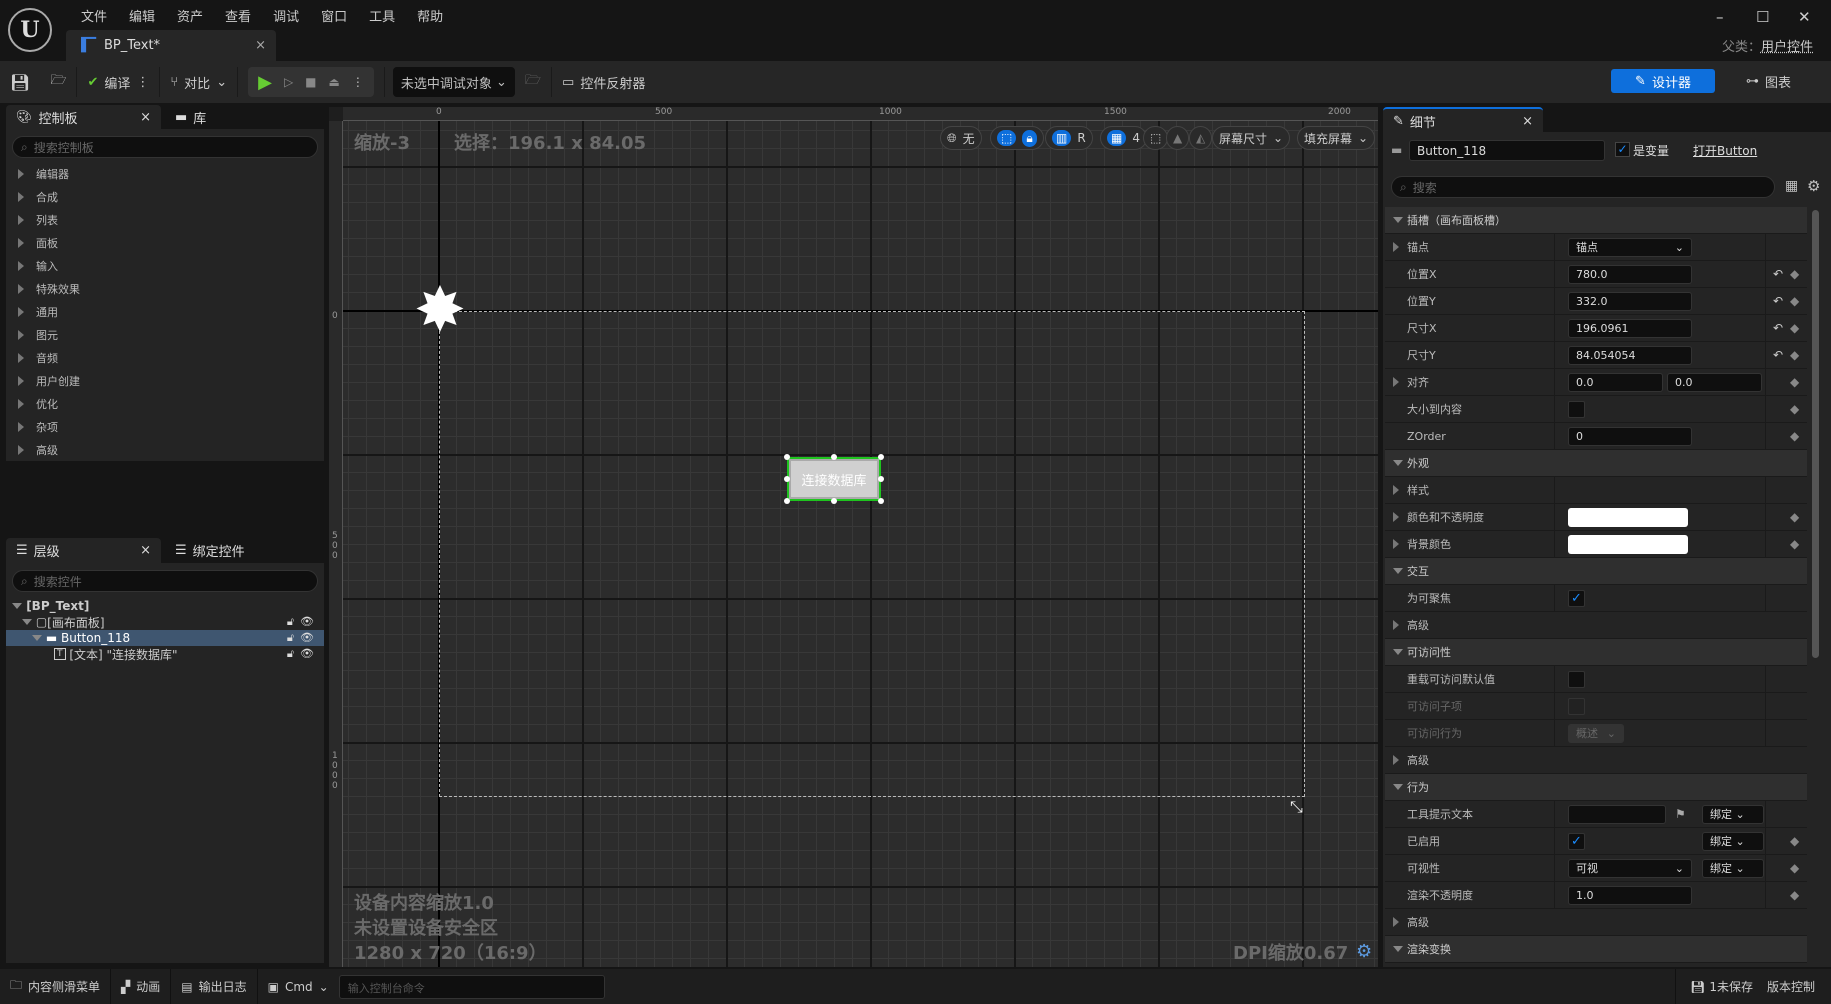 This screenshot has height=1004, width=1831. Describe the element at coordinates (165, 449) in the screenshot. I see `palette-category: 高级` at that location.